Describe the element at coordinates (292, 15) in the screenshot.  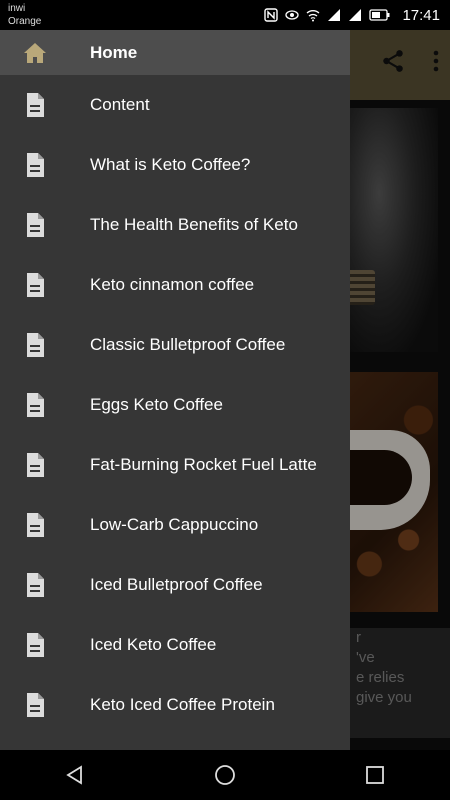
I see `eye-icon` at that location.